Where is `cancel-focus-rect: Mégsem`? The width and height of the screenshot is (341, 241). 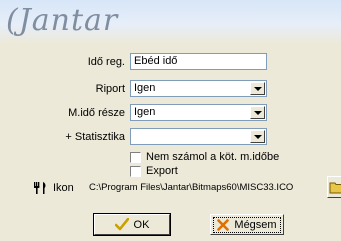 cancel-focus-rect: Mégsem is located at coordinates (247, 224).